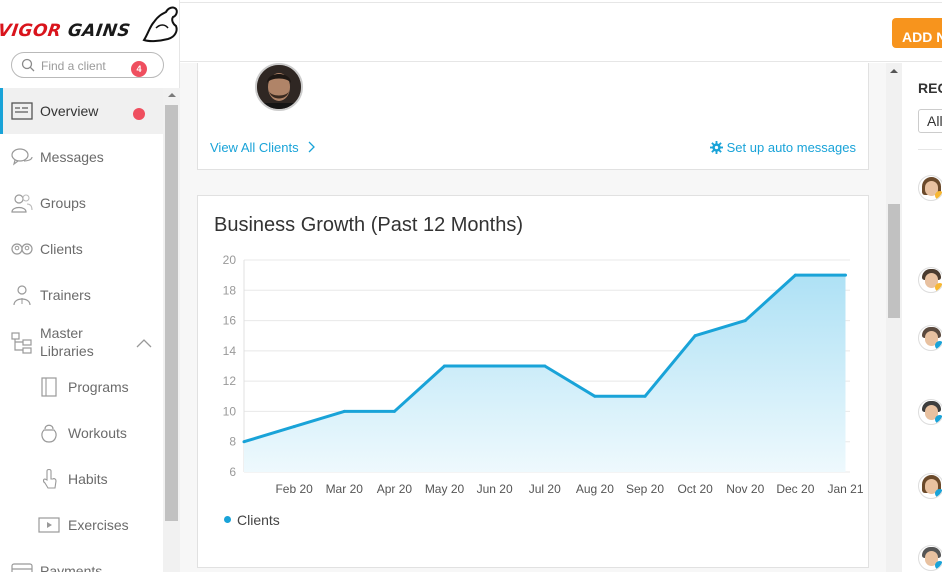 This screenshot has height=572, width=942. I want to click on x-tick-label: Oct 20, so click(695, 489).